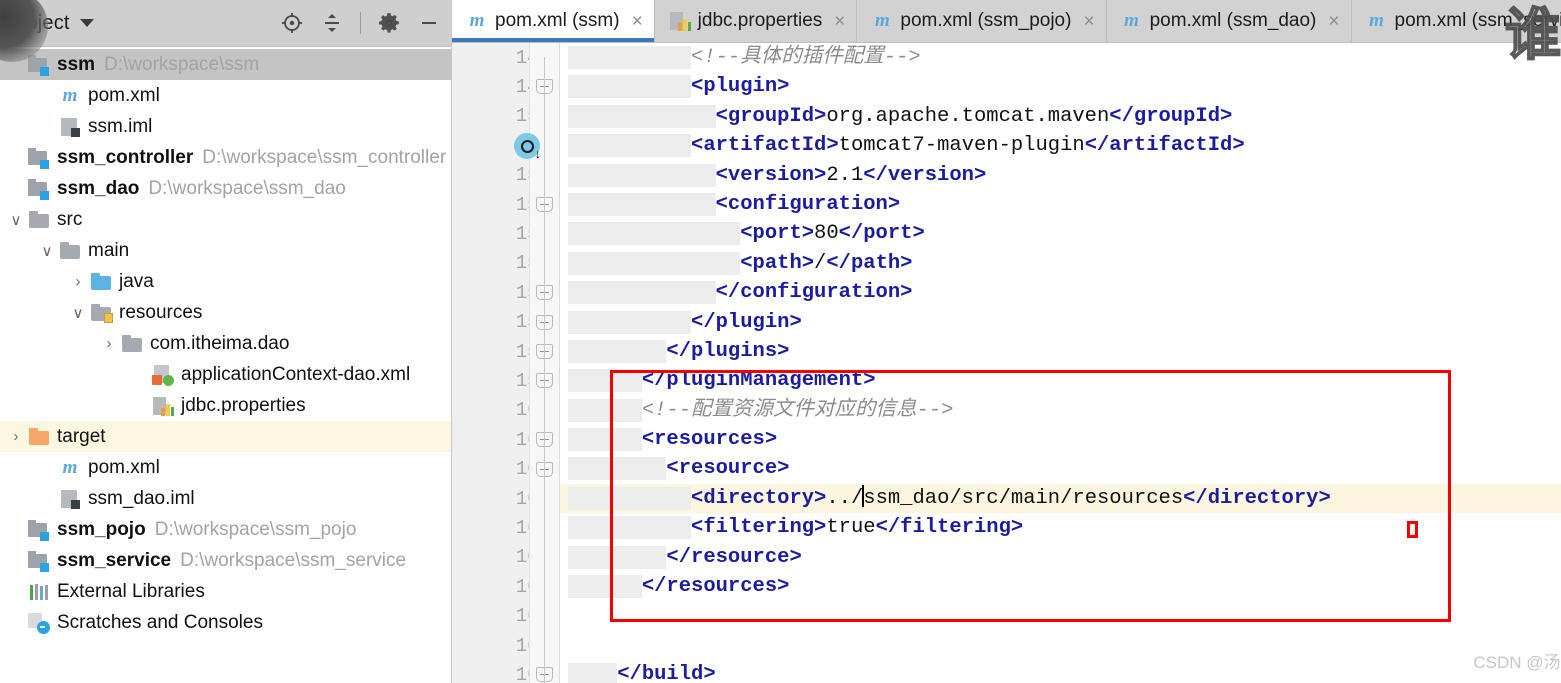 Image resolution: width=1561 pixels, height=683 pixels. Describe the element at coordinates (728, 351) in the screenshot. I see `xml-tag: </plugins>` at that location.